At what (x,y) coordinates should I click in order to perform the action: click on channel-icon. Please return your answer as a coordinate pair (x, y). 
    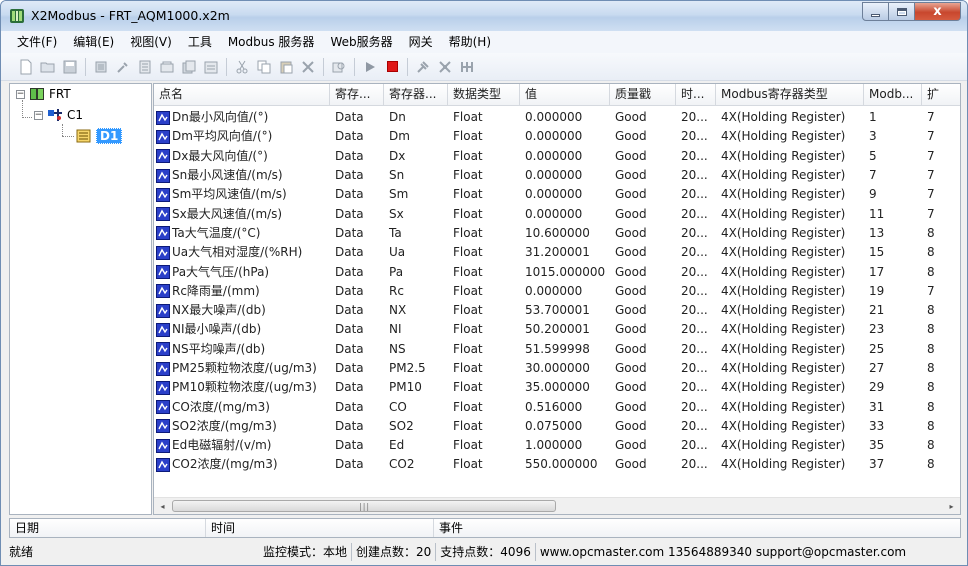
    Looking at the image, I should click on (55, 115).